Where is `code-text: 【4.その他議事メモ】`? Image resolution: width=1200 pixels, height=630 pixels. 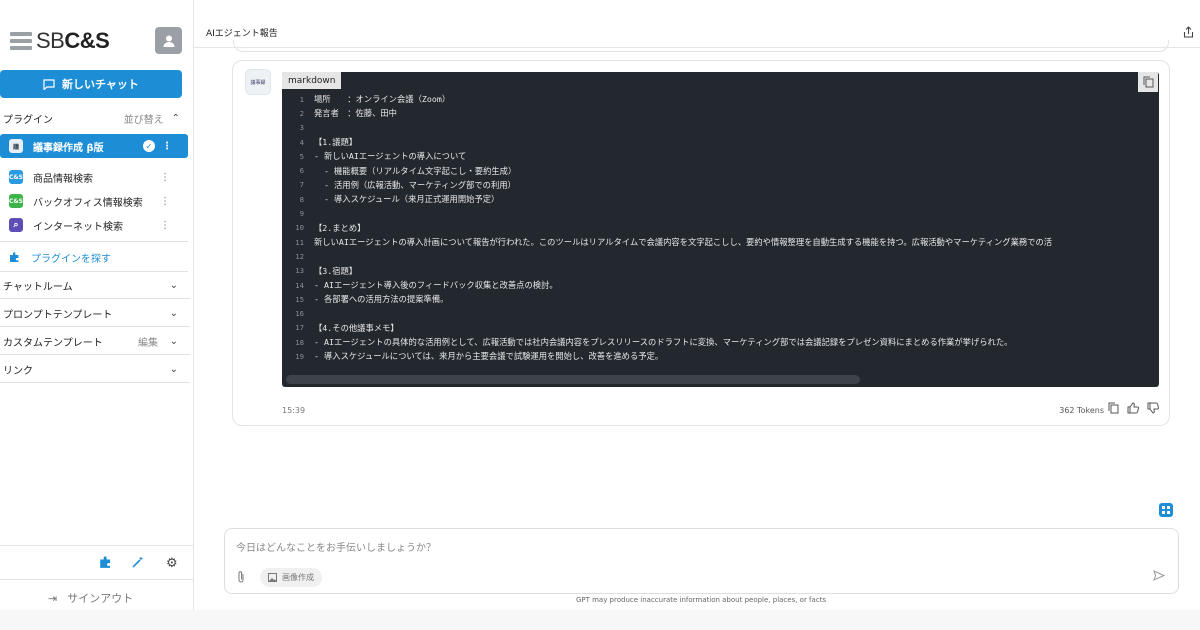
code-text: 【4.その他議事メモ】 is located at coordinates (356, 327).